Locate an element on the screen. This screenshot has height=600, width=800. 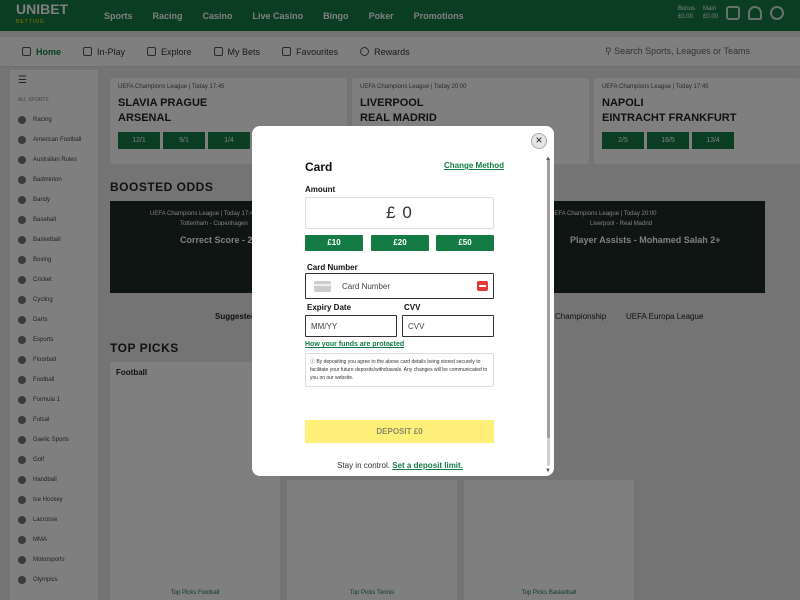
expiry-placeholder: MM/YY is located at coordinates (324, 326).